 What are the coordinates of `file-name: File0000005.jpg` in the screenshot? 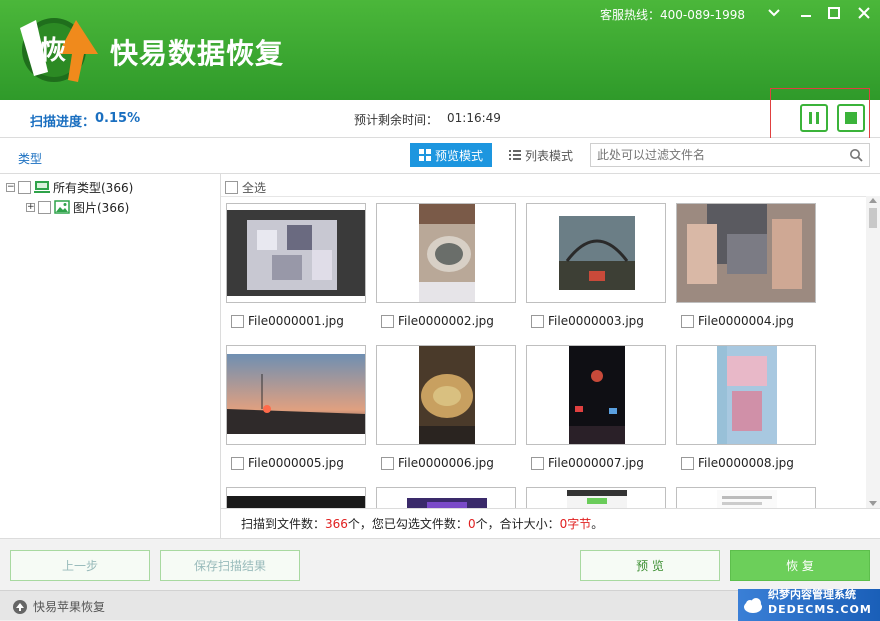 It's located at (296, 463).